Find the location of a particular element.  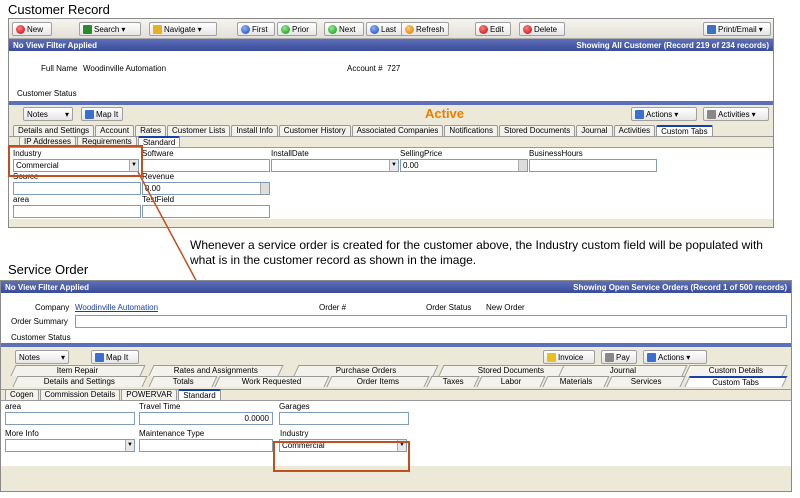

subtab-commission-details: Commission Details is located at coordinates (80, 394).